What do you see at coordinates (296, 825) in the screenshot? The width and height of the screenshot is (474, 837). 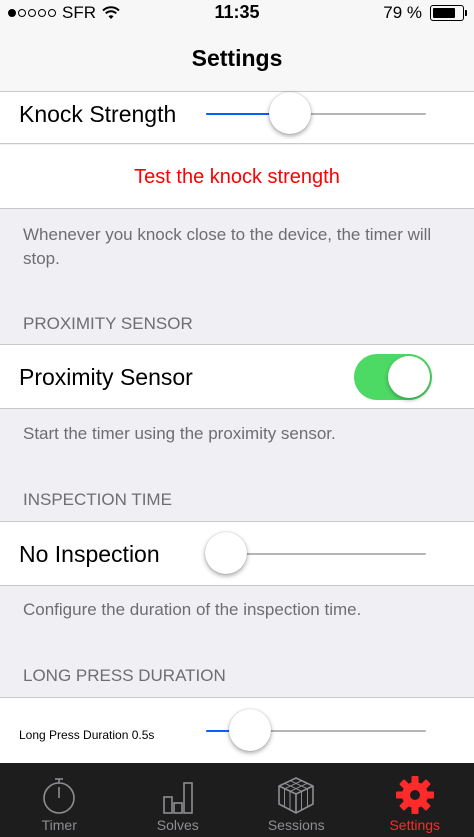 I see `tab-label: Sessions` at bounding box center [296, 825].